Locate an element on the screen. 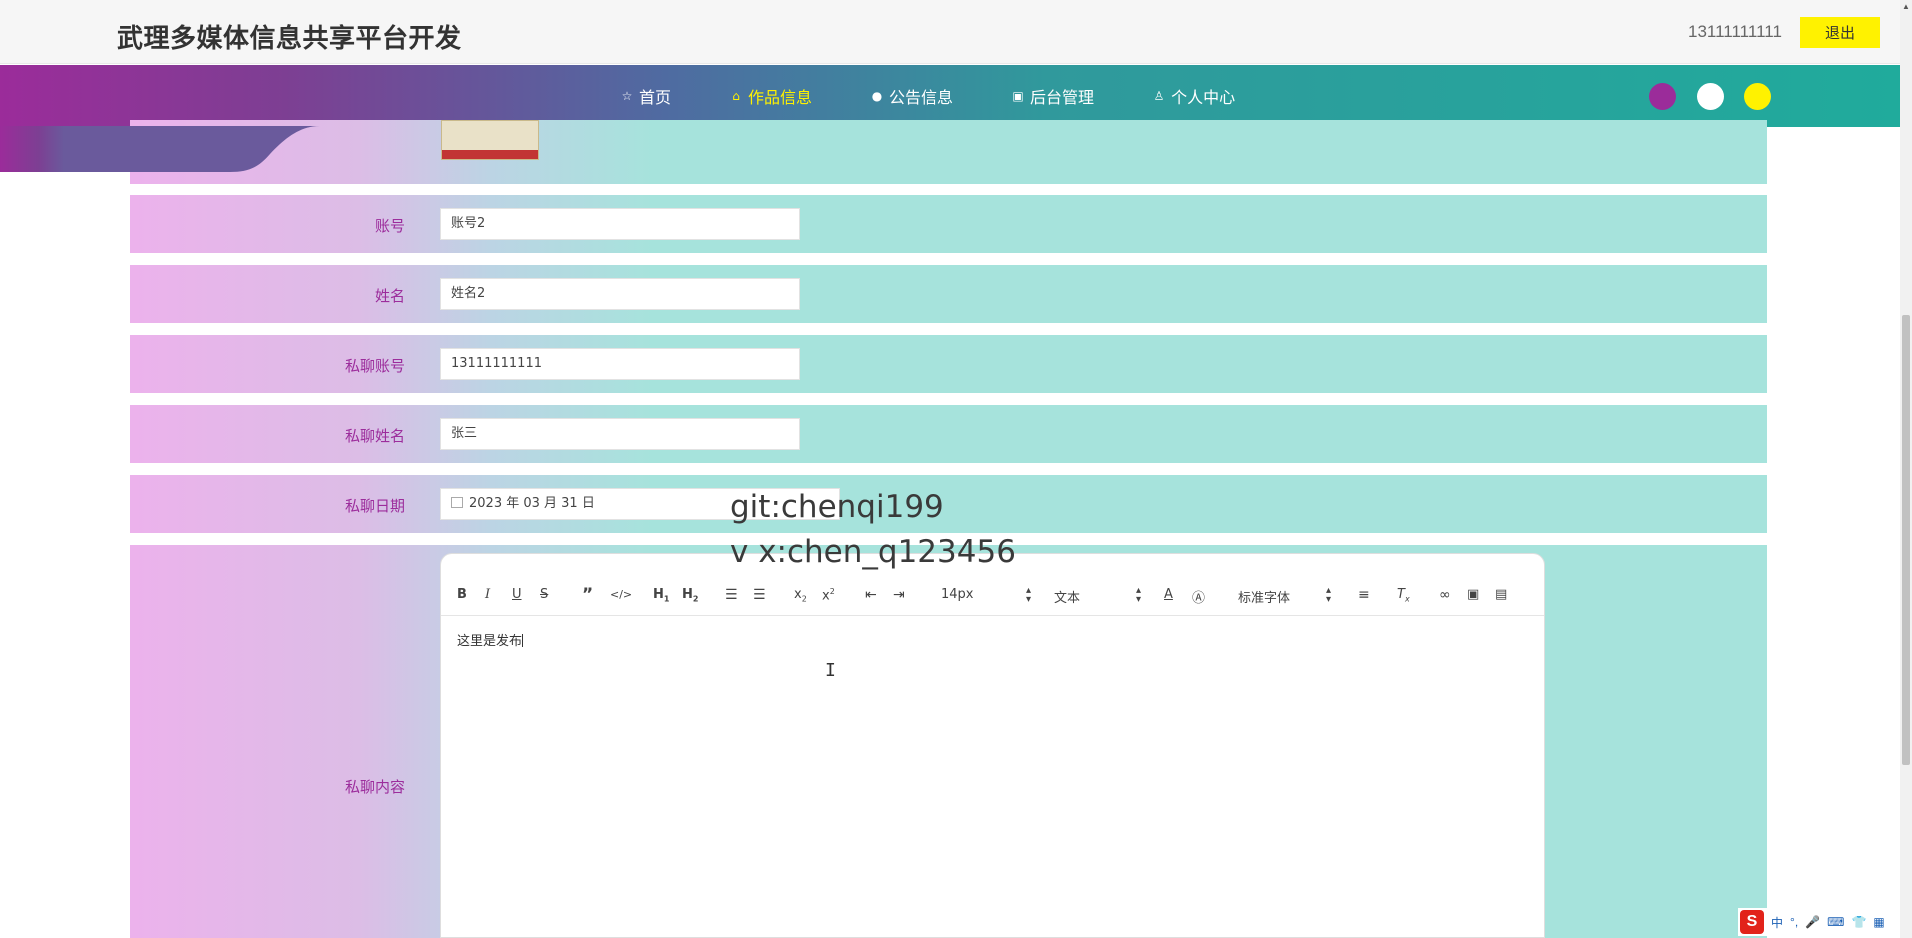  ime-chinese-mode: 中 is located at coordinates (1777, 922).